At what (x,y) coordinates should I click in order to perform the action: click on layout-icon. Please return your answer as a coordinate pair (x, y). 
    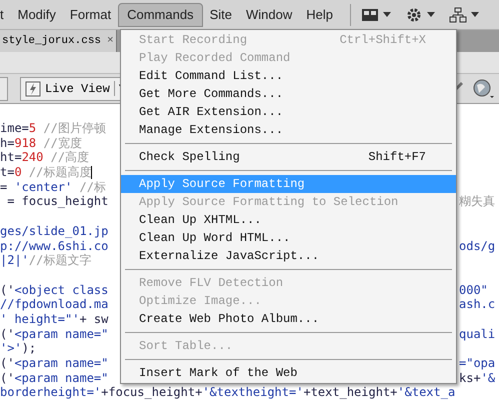
    Looking at the image, I should click on (369, 14).